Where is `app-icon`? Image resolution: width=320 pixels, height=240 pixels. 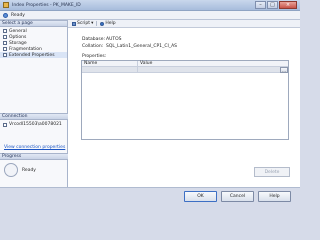
app-icon is located at coordinates (6, 5).